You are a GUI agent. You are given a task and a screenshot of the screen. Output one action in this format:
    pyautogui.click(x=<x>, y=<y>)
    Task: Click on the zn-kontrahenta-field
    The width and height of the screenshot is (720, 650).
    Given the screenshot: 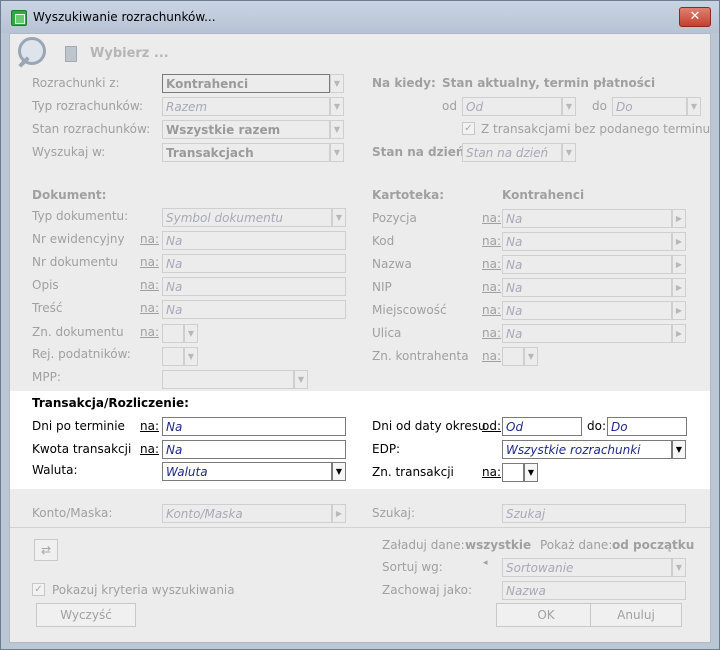 What is the action you would take?
    pyautogui.click(x=513, y=356)
    